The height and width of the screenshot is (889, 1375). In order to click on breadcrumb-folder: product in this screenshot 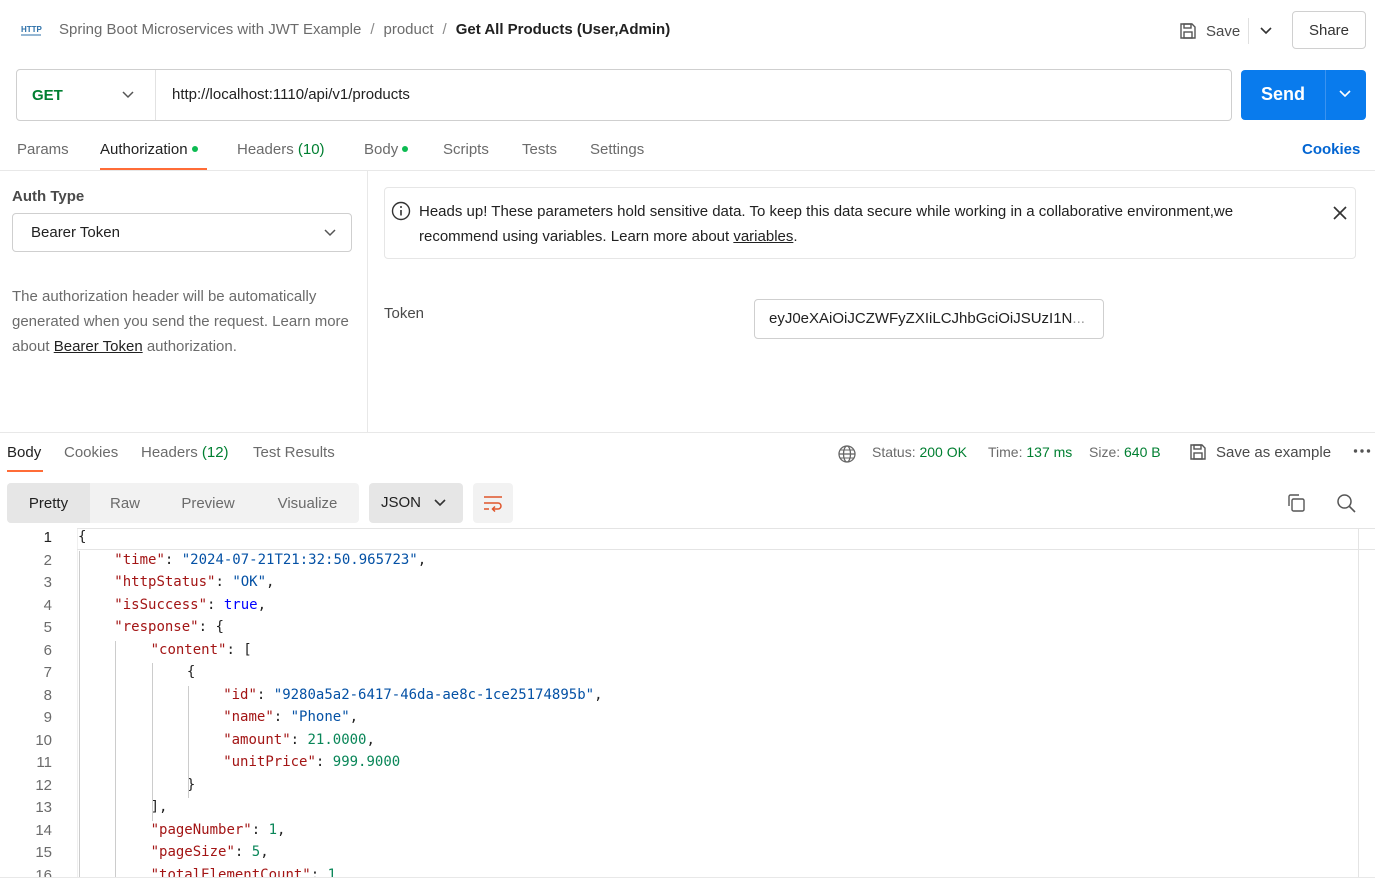, I will do `click(409, 29)`.